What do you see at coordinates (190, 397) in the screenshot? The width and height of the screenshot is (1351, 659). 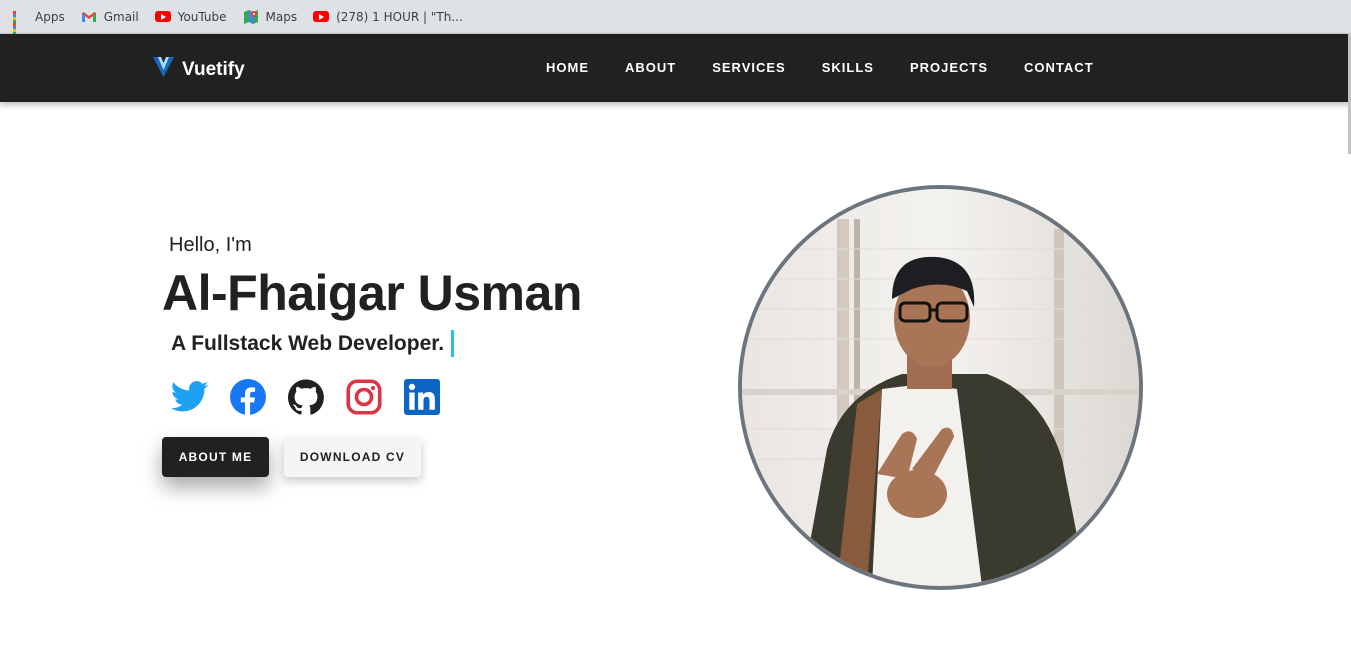 I see `twitter-icon` at bounding box center [190, 397].